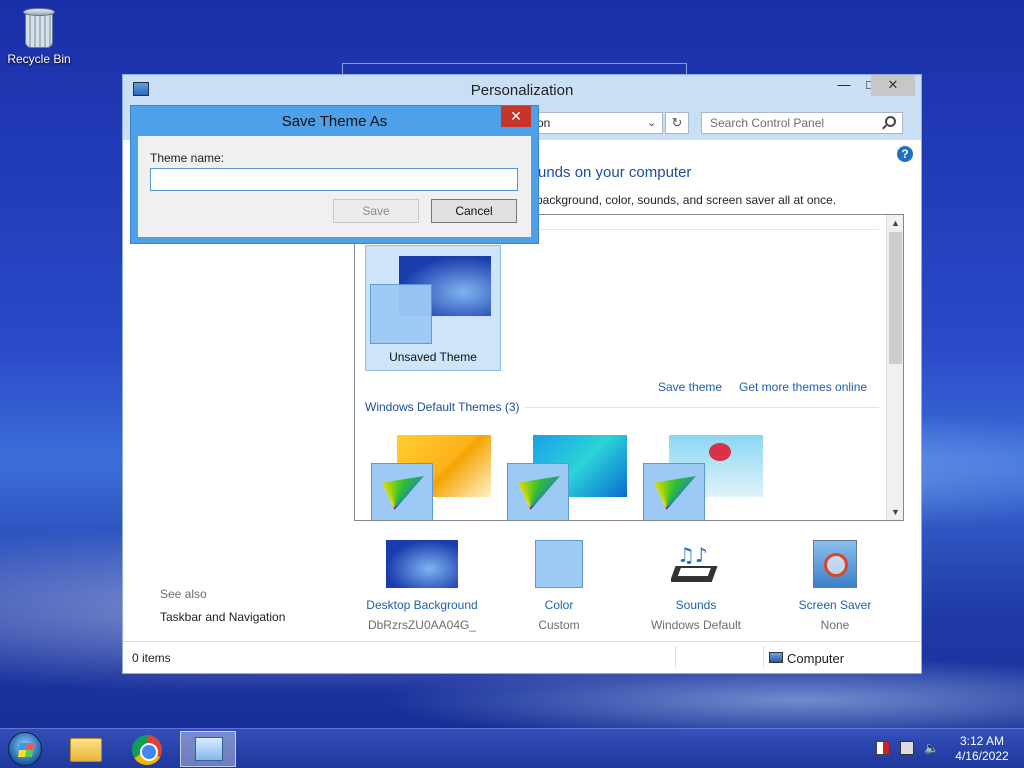  I want to click on clock: 3:12 AM 4/16/2022, so click(982, 749).